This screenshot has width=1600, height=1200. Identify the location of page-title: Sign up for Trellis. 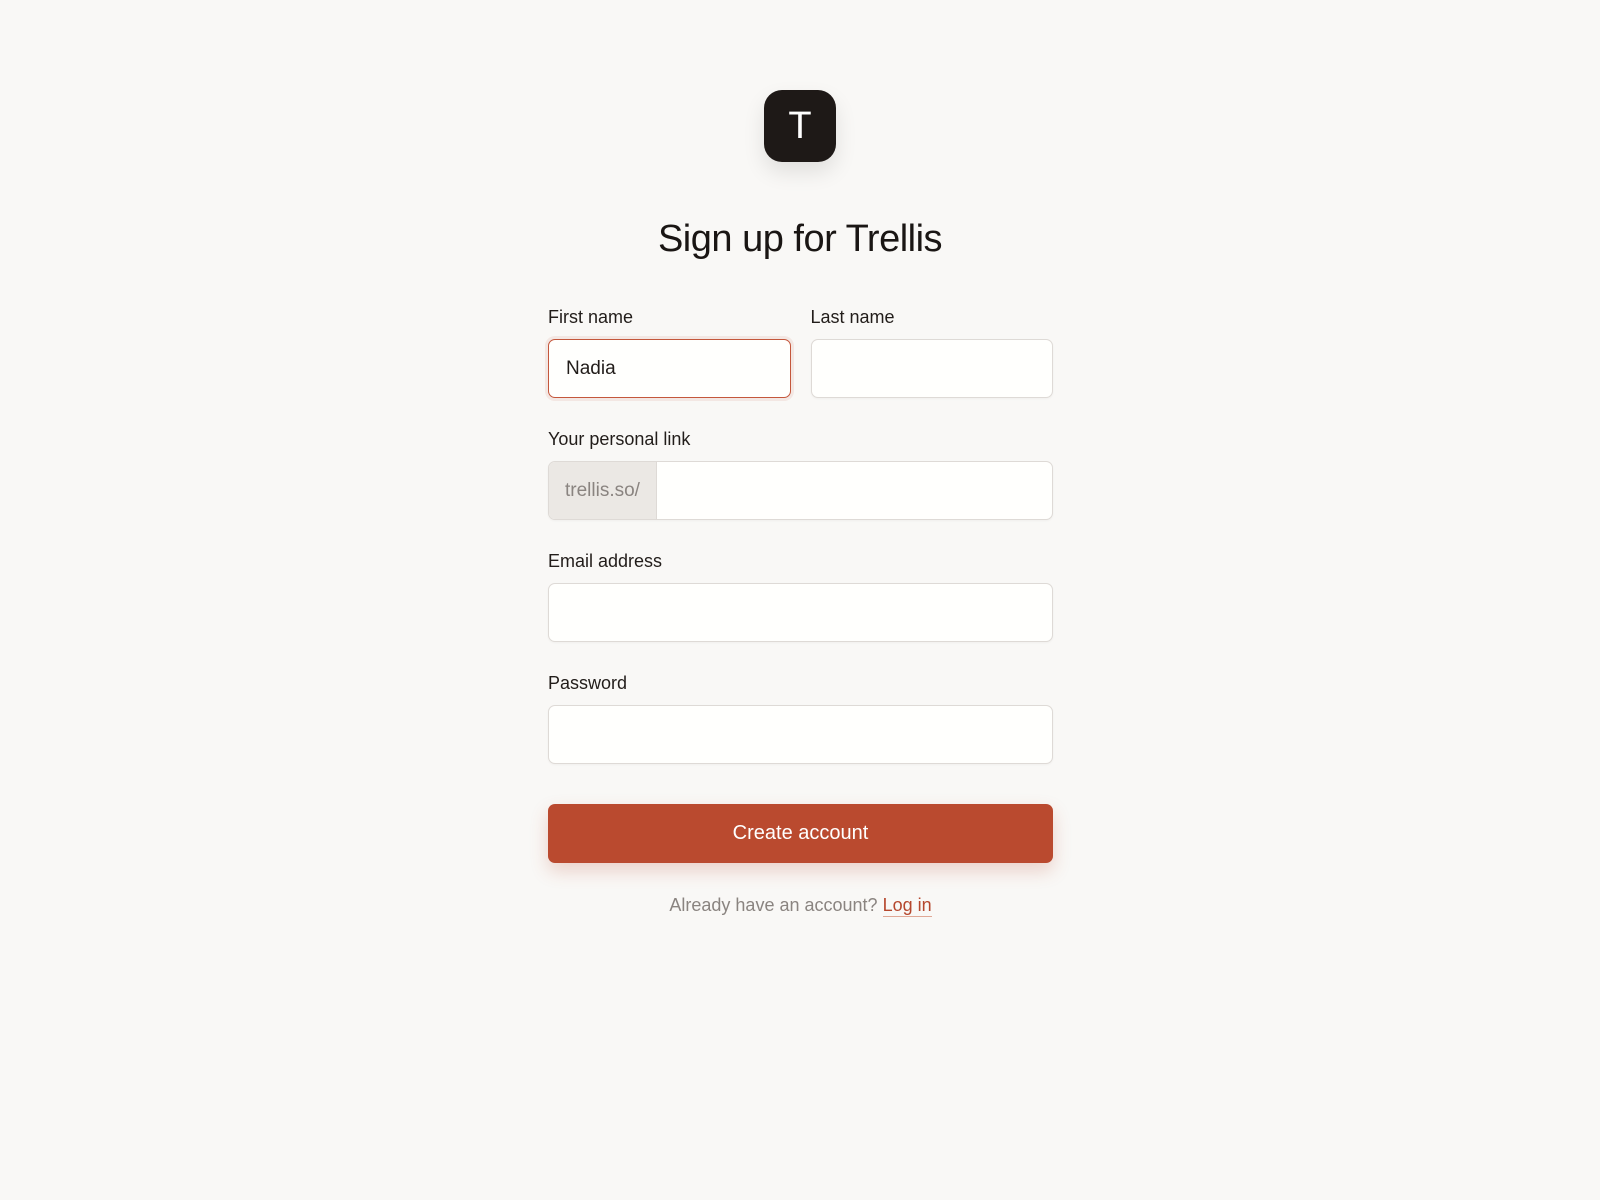
(800, 239).